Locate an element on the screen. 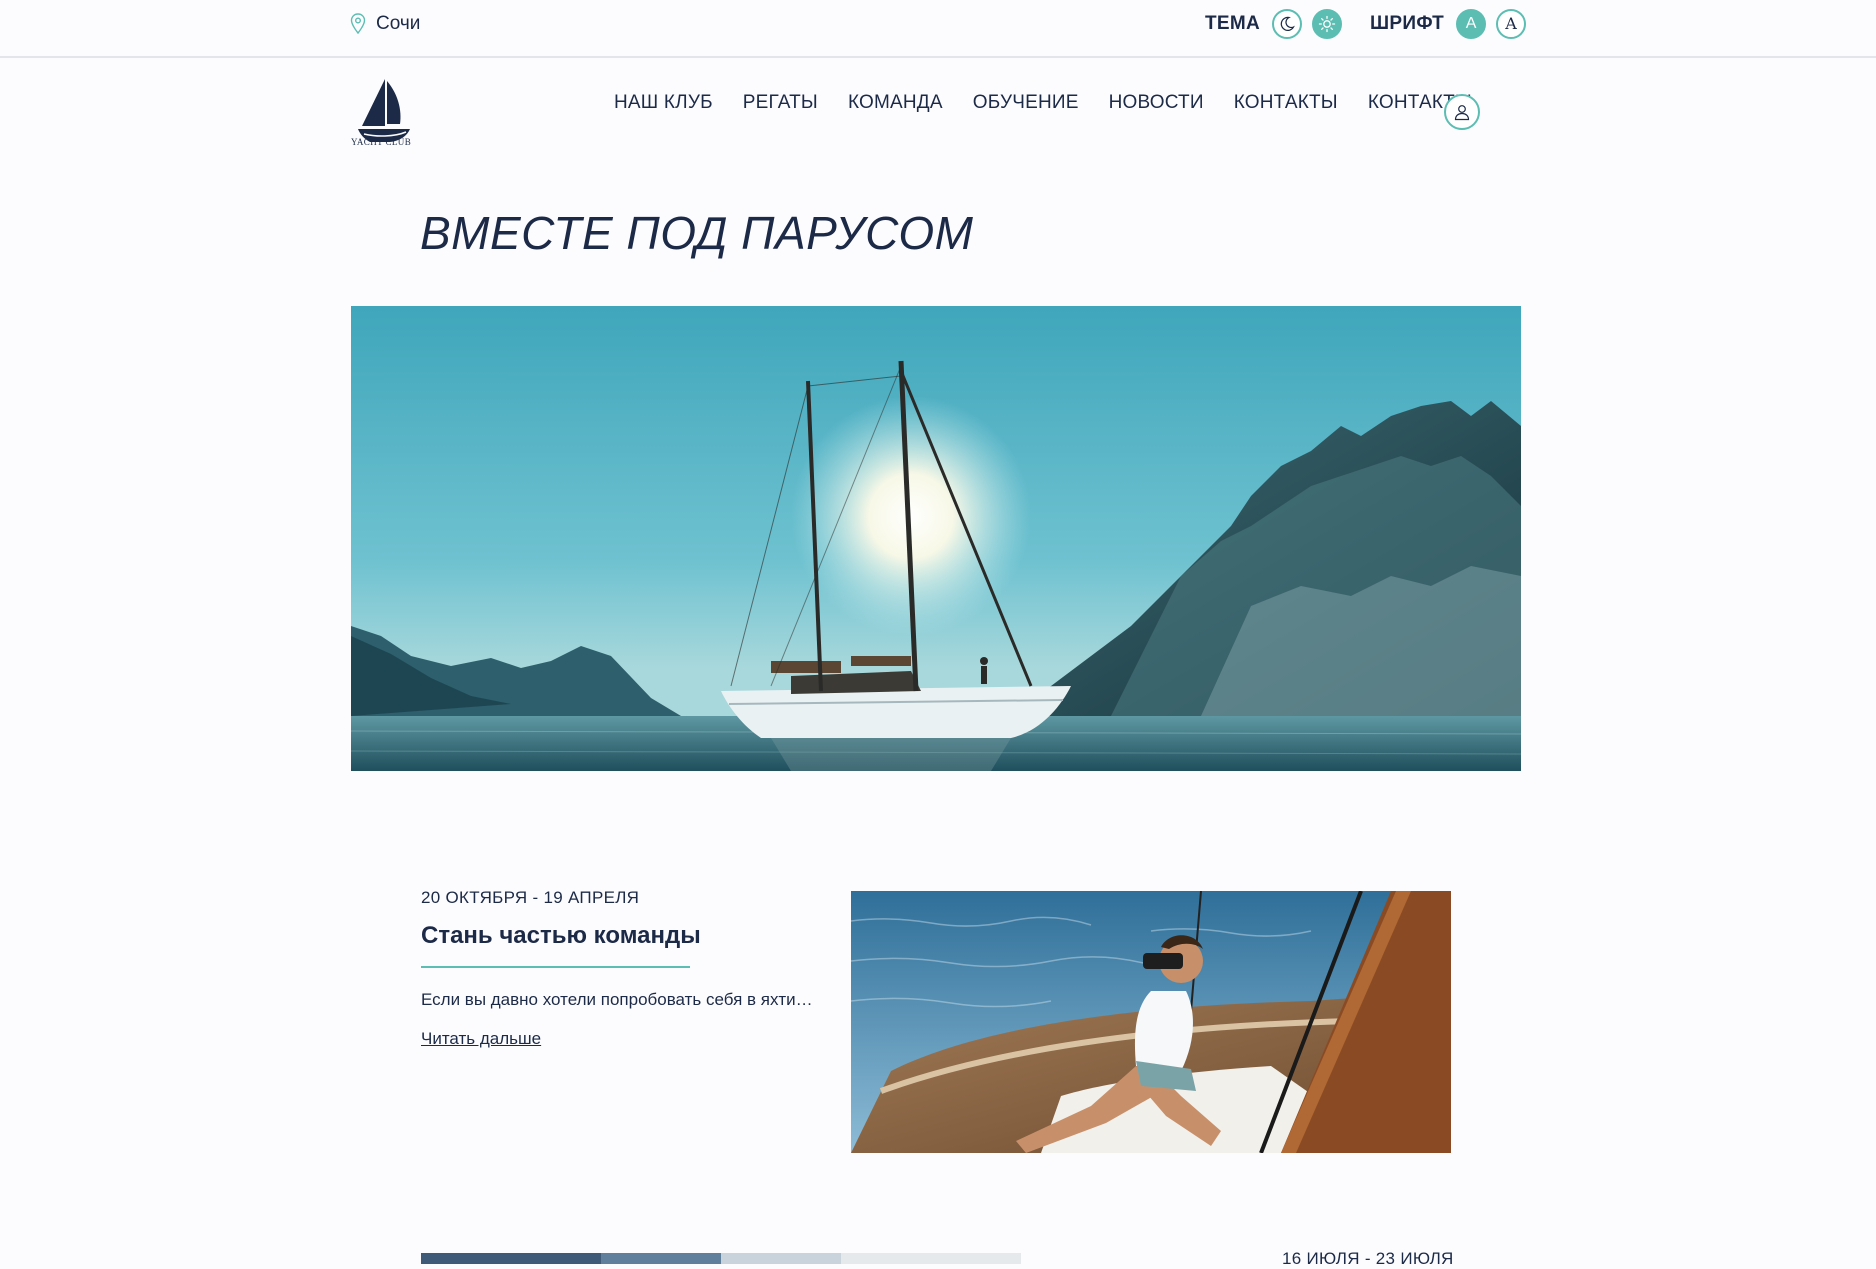 Image resolution: width=1876 pixels, height=1269 pixels. font-serif-button: A is located at coordinates (1511, 24).